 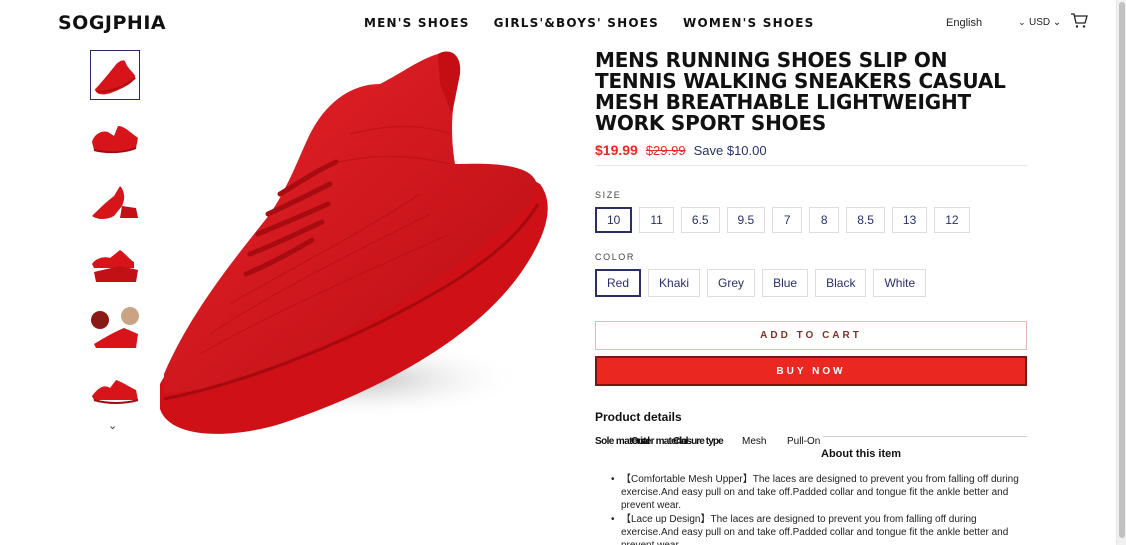 What do you see at coordinates (1040, 22) in the screenshot?
I see `currency-value: USD` at bounding box center [1040, 22].